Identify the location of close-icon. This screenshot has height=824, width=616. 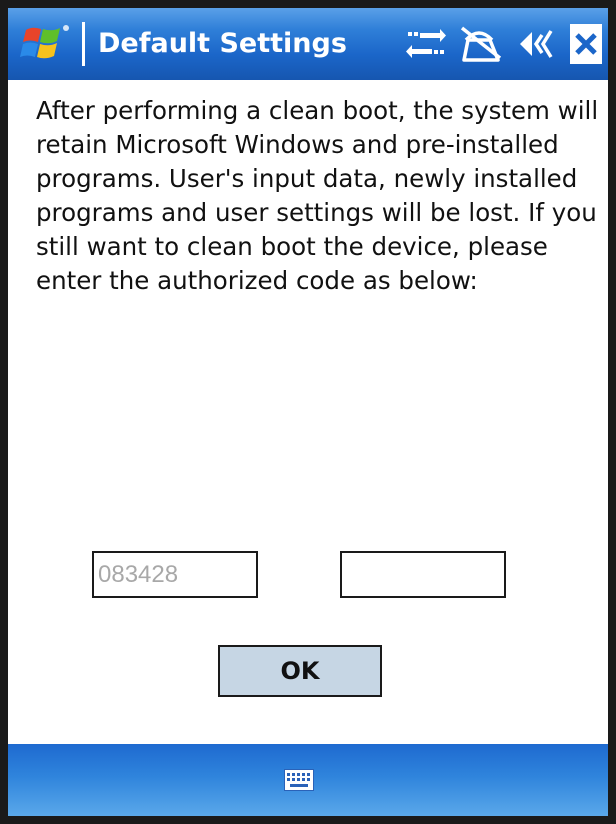
(586, 44).